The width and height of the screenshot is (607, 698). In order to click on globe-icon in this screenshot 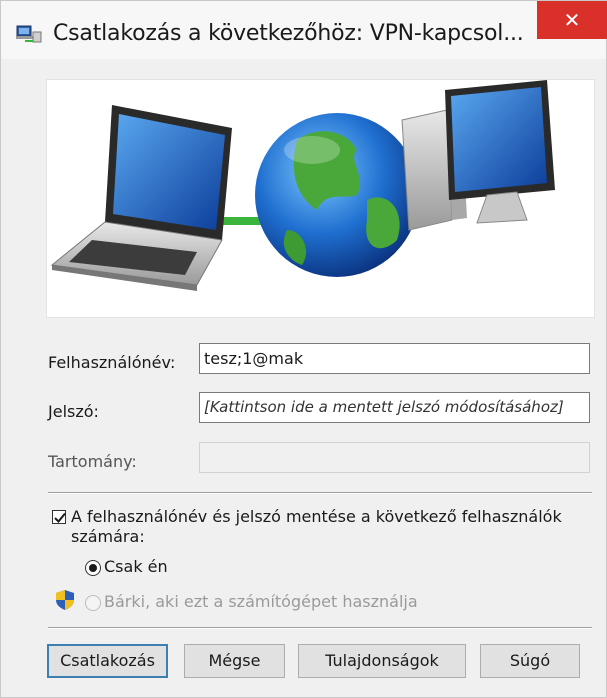, I will do `click(337, 195)`.